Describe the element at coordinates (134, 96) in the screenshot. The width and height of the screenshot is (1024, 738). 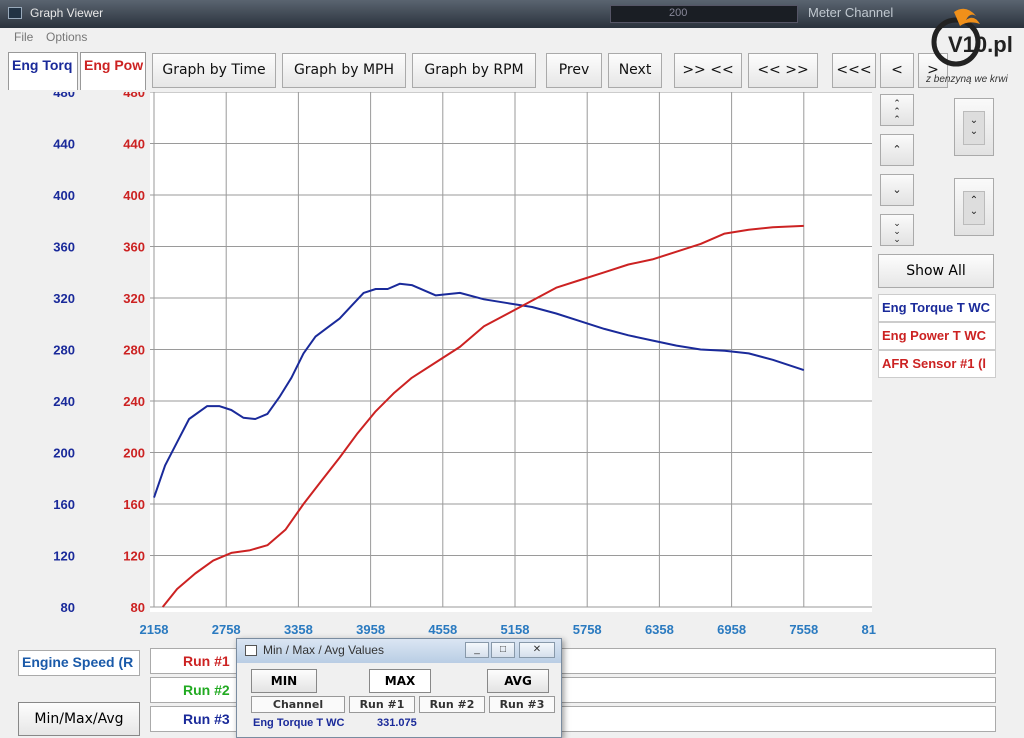
I see `y-tick-label-power: 480` at that location.